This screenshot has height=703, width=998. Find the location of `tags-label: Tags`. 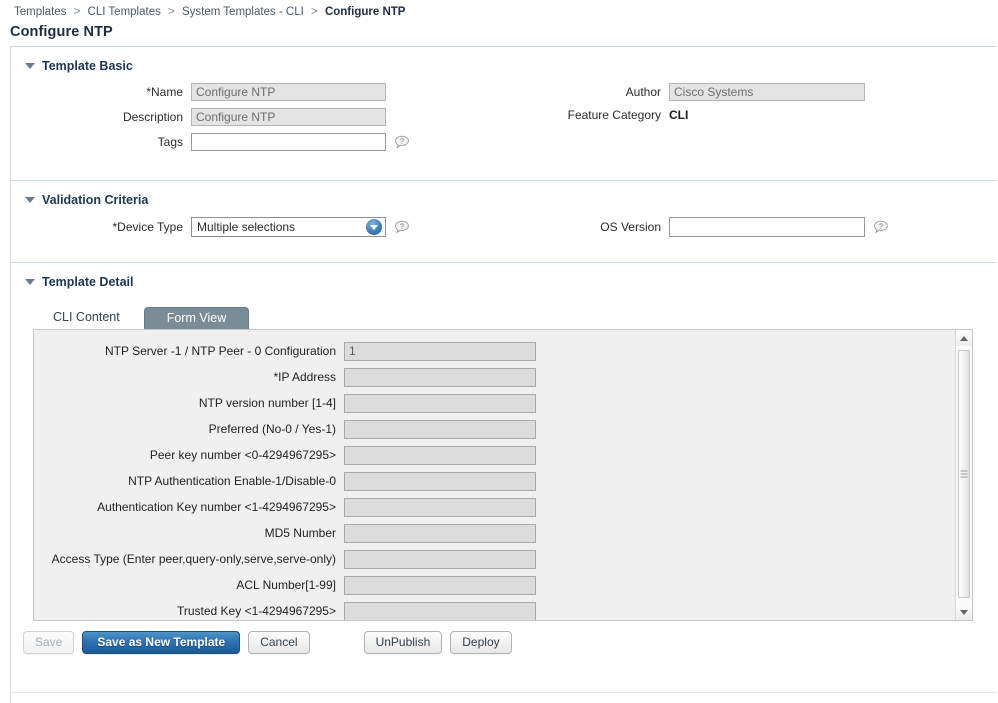

tags-label: Tags is located at coordinates (170, 142).